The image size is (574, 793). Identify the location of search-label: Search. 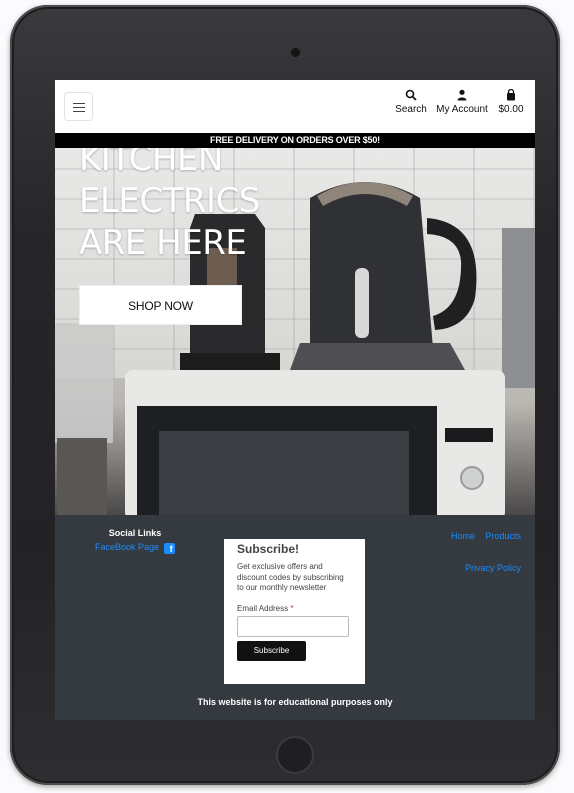
(411, 109).